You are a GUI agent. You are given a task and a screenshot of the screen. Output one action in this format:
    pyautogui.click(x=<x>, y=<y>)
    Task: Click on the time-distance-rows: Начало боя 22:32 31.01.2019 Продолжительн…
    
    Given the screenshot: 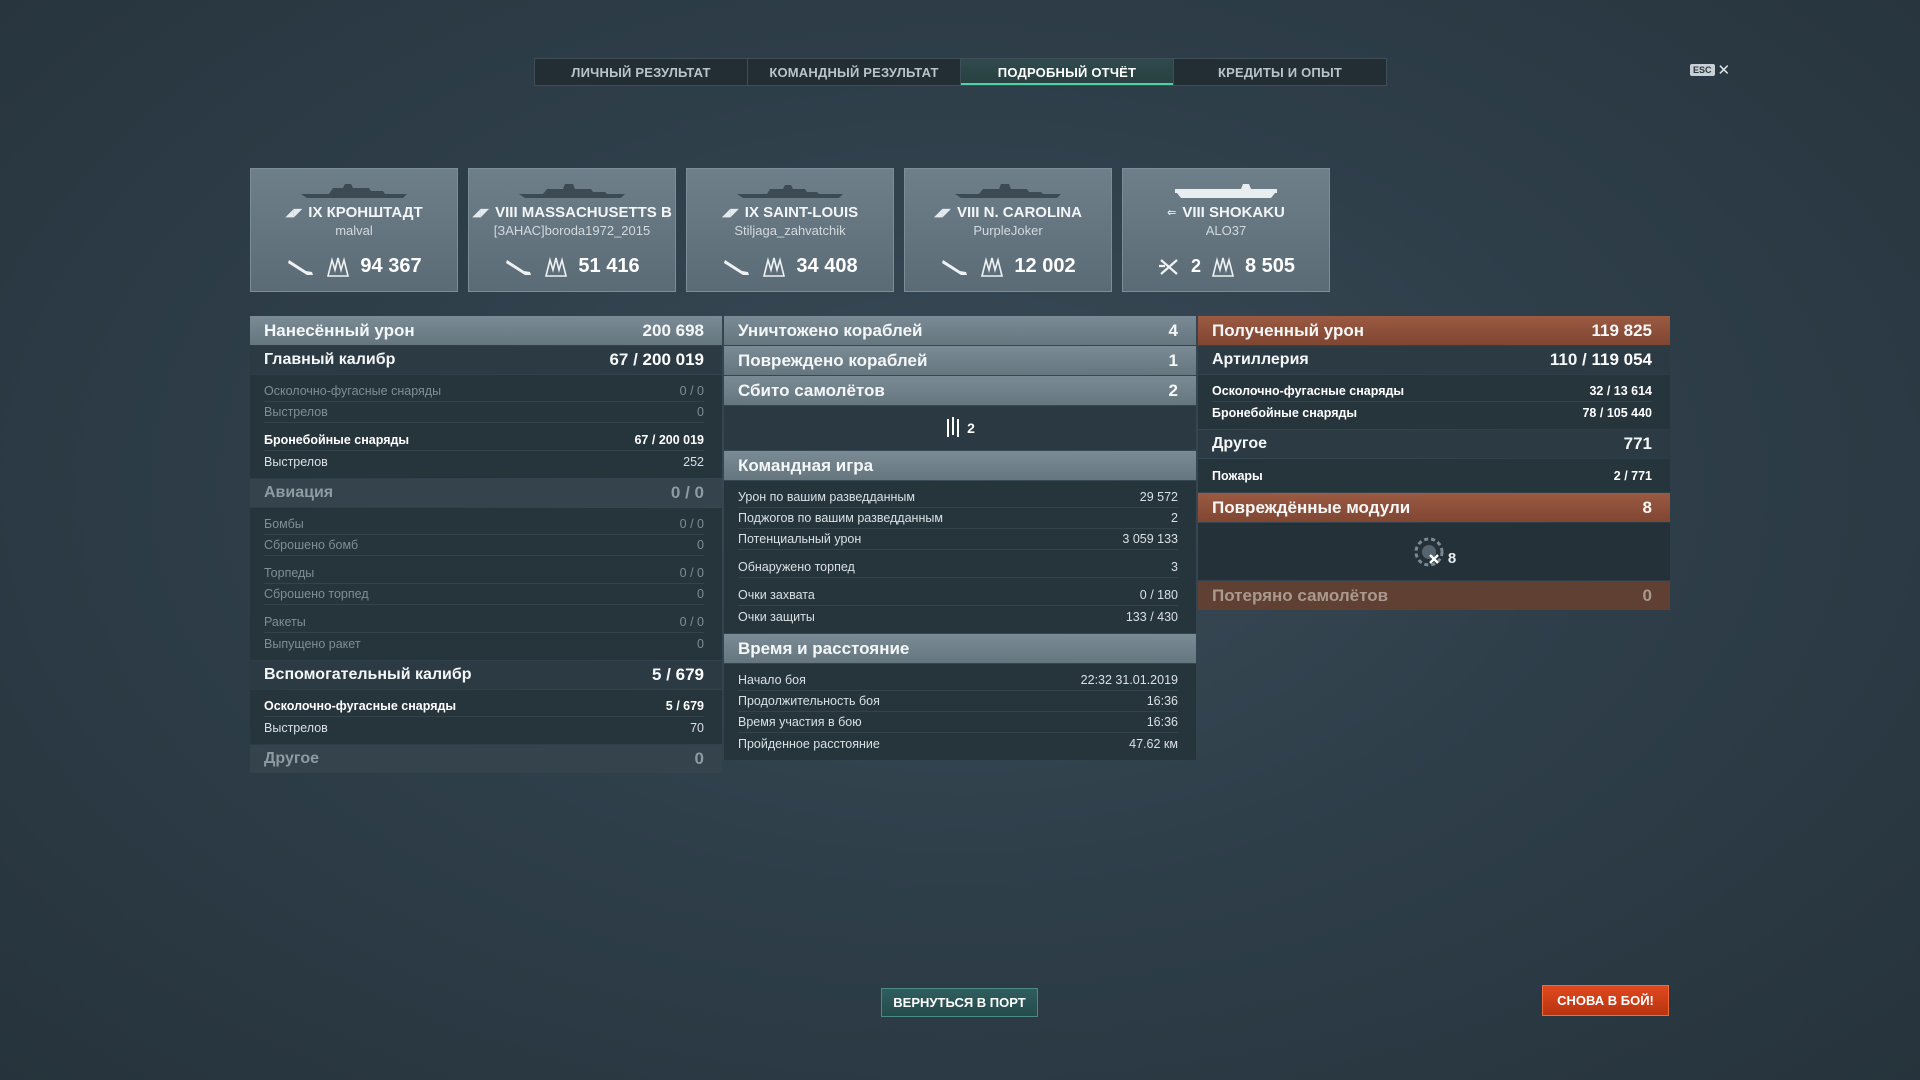 What is the action you would take?
    pyautogui.click(x=960, y=712)
    